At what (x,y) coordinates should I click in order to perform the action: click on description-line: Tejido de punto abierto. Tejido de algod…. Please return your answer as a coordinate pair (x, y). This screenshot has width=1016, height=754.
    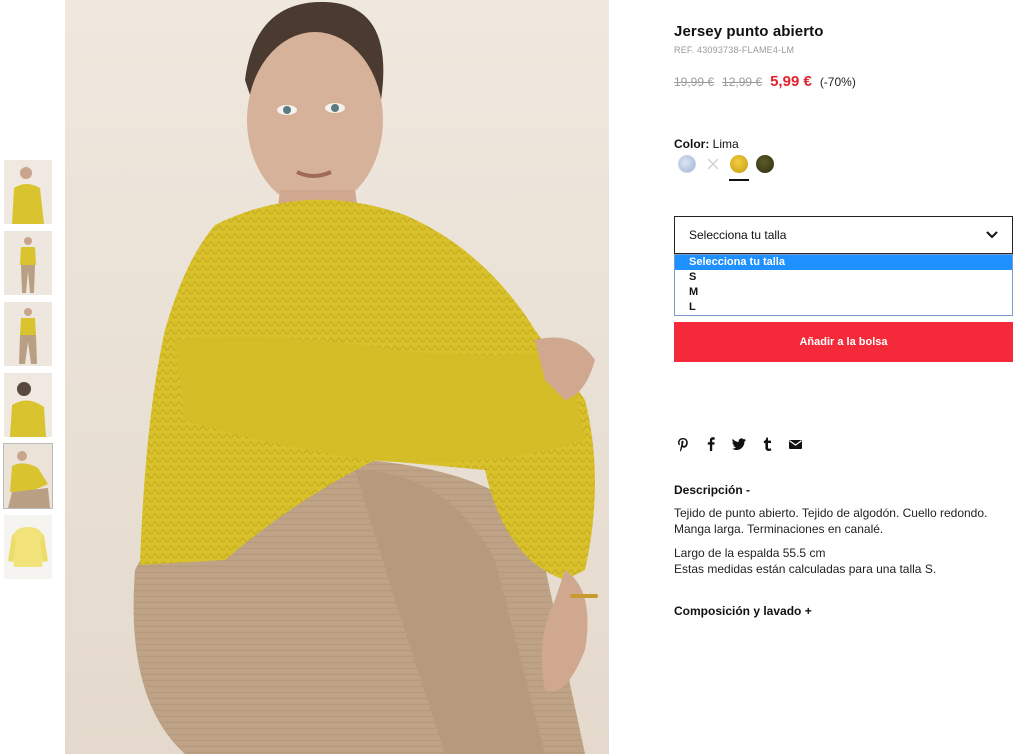
    Looking at the image, I should click on (831, 513).